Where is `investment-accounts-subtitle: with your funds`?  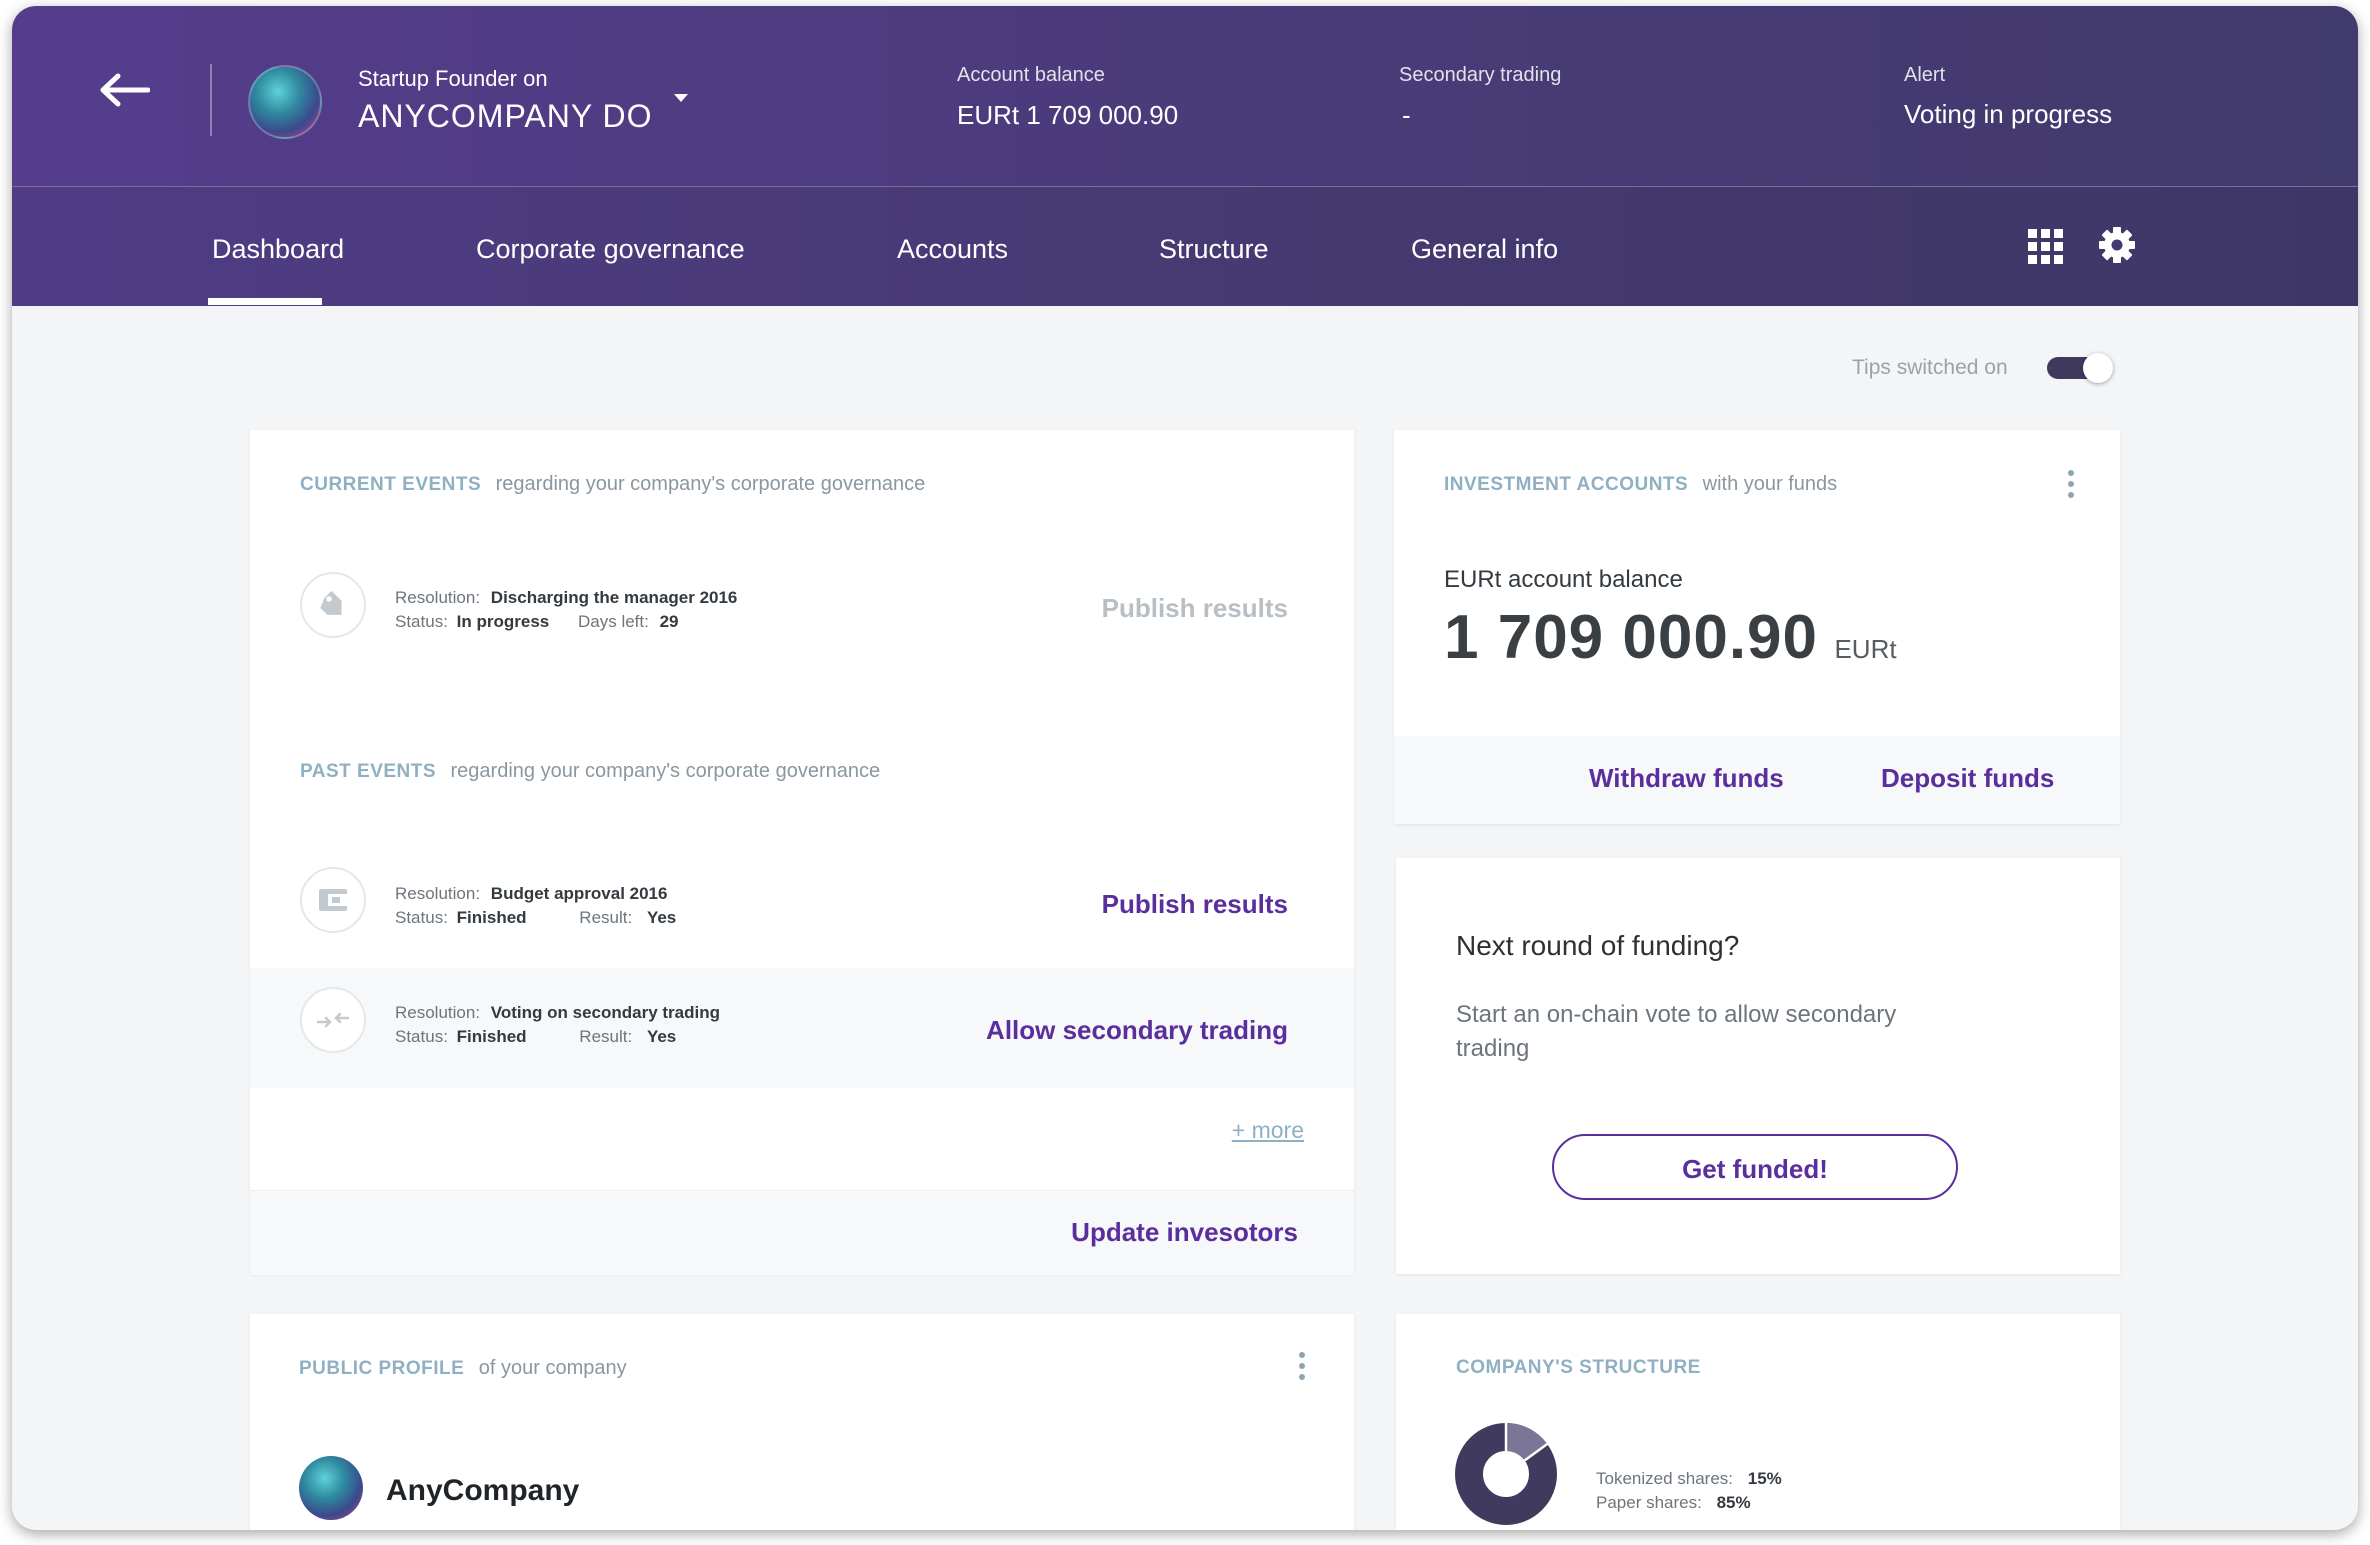
investment-accounts-subtitle: with your funds is located at coordinates (1770, 484).